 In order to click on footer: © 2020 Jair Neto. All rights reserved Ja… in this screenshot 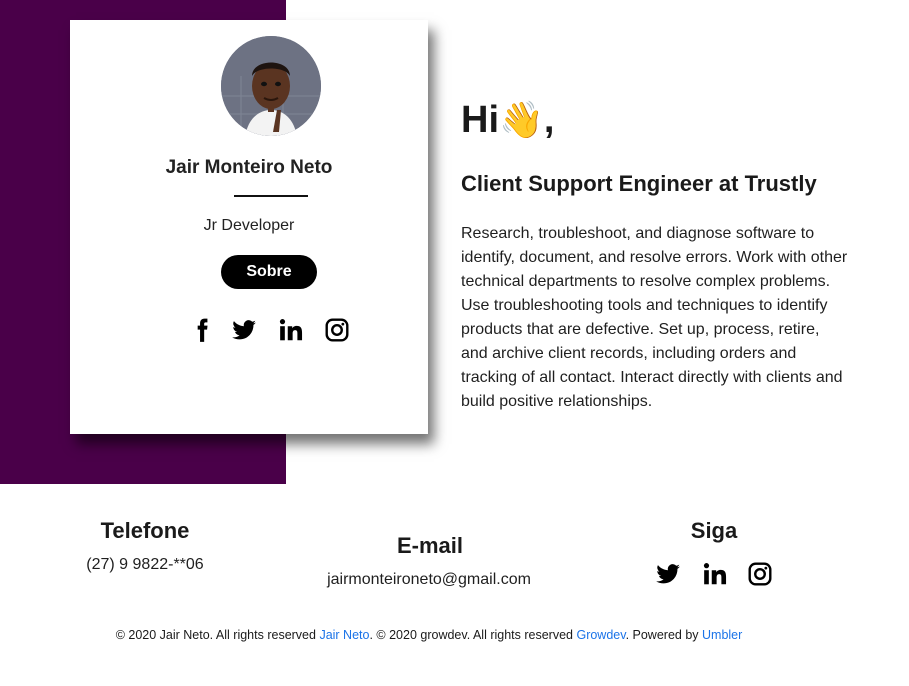, I will do `click(429, 635)`.